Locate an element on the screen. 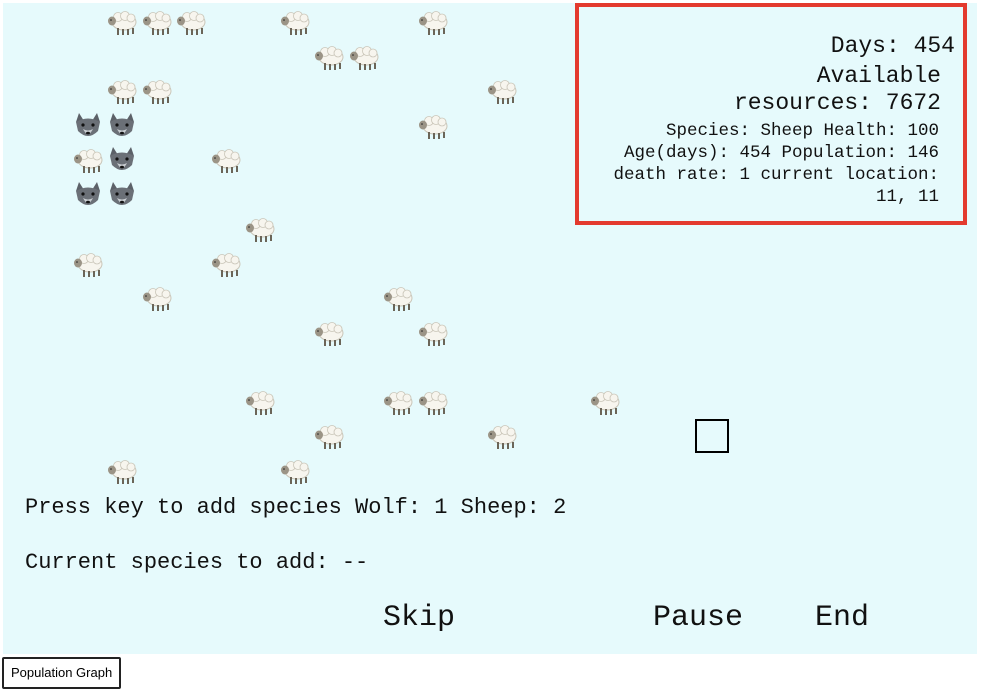  population-graph-button: Population Graph is located at coordinates (62, 673).